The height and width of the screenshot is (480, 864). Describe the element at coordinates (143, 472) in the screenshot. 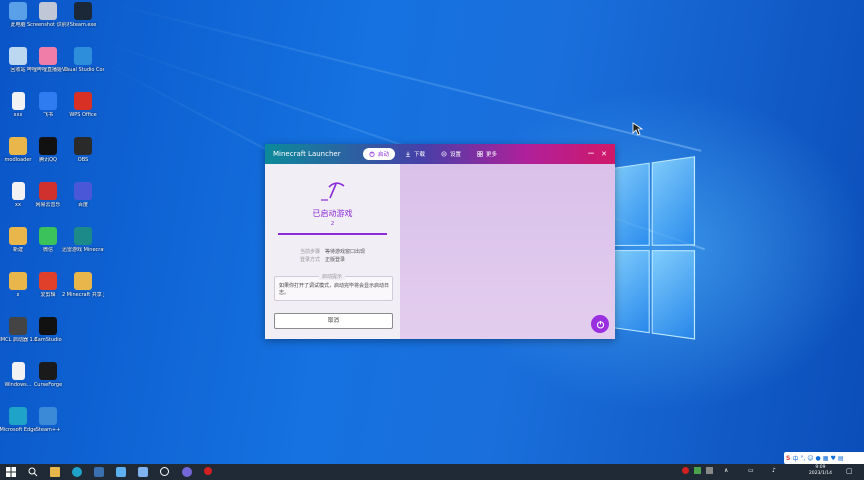

I see `launcher-taskbar-icon` at that location.